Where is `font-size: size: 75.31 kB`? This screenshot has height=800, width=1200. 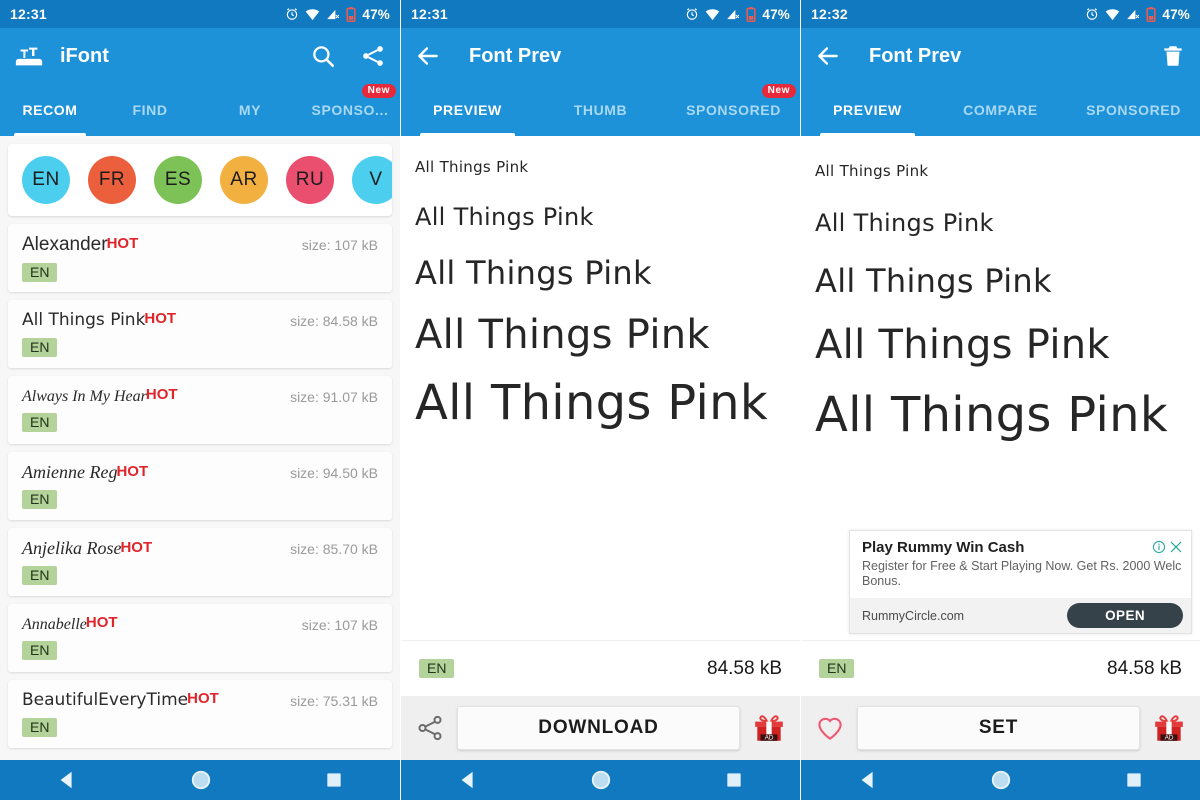
font-size: size: 75.31 kB is located at coordinates (334, 701).